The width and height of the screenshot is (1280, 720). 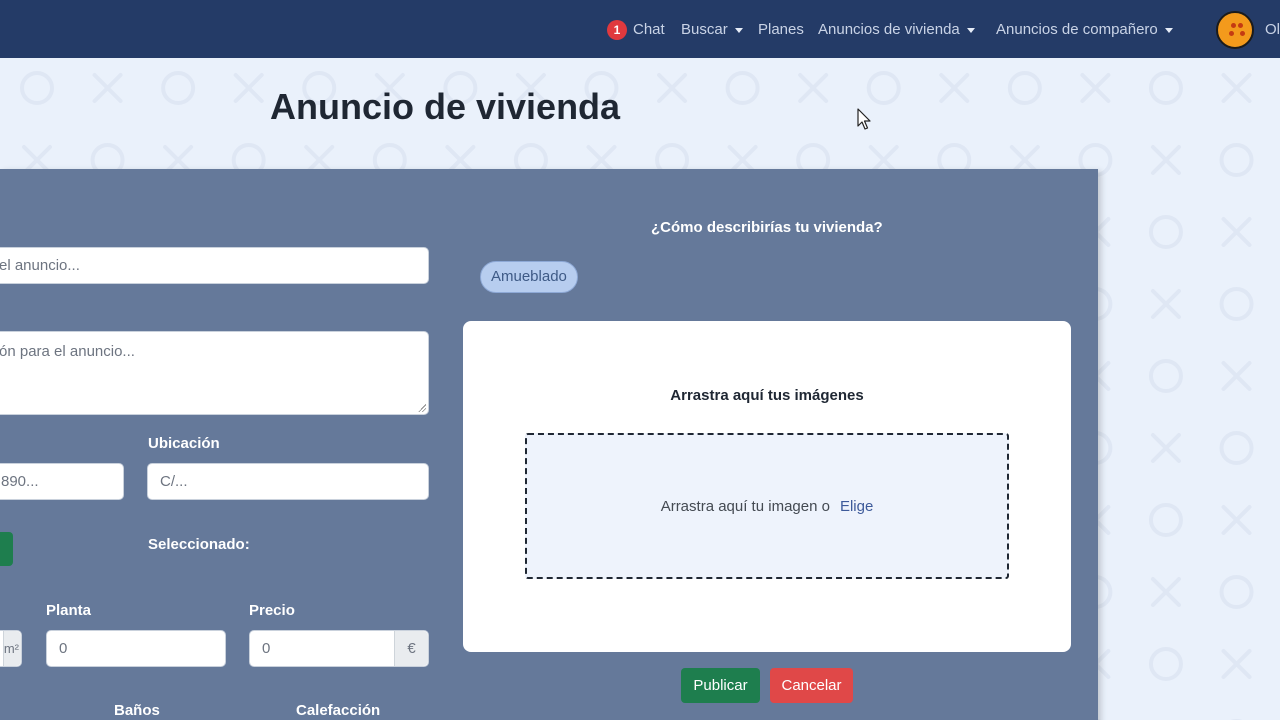 I want to click on nav-roommate-ads-label: Anuncios de compañero, so click(x=1077, y=29).